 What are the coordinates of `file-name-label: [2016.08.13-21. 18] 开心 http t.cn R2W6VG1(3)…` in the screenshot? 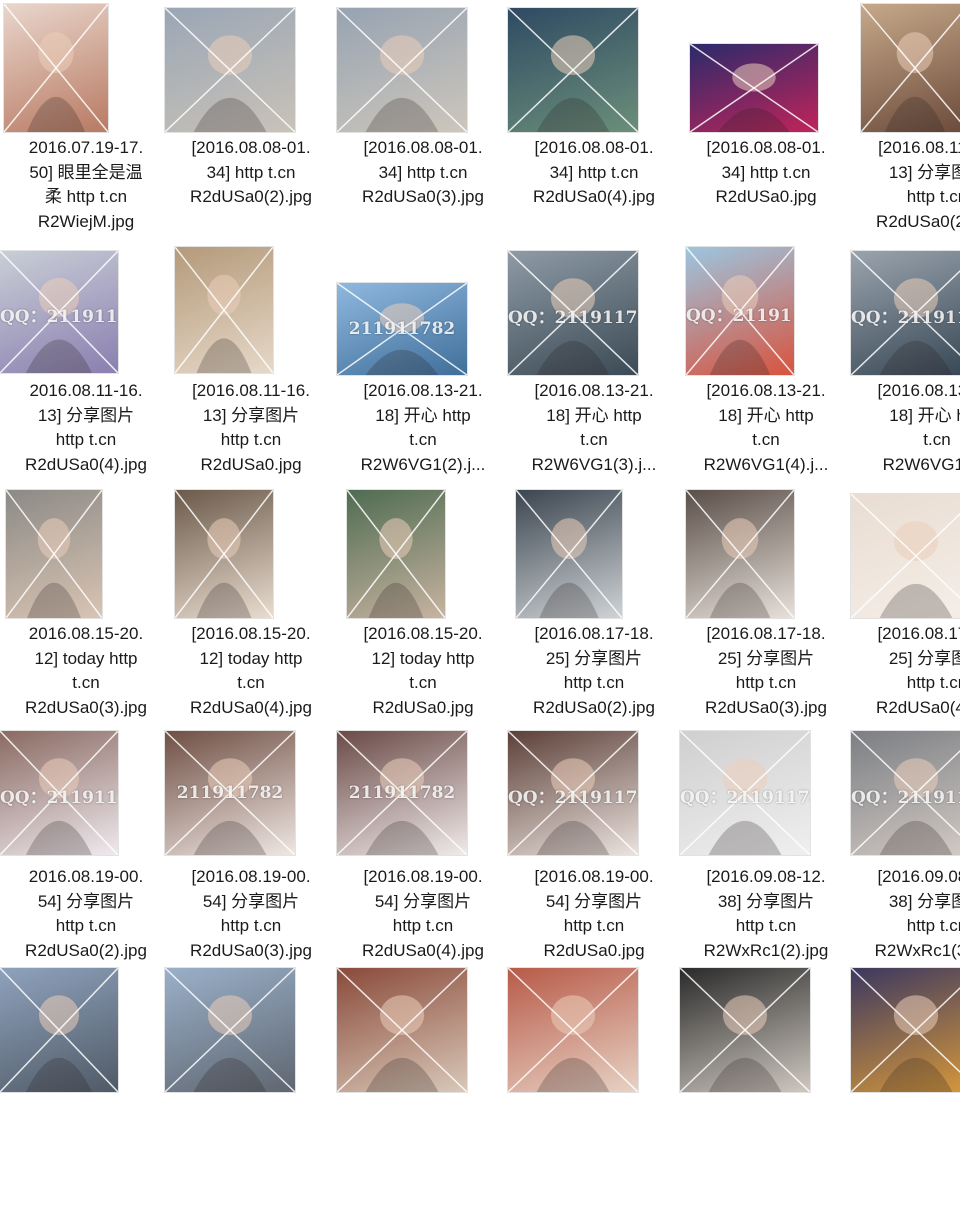 It's located at (594, 428).